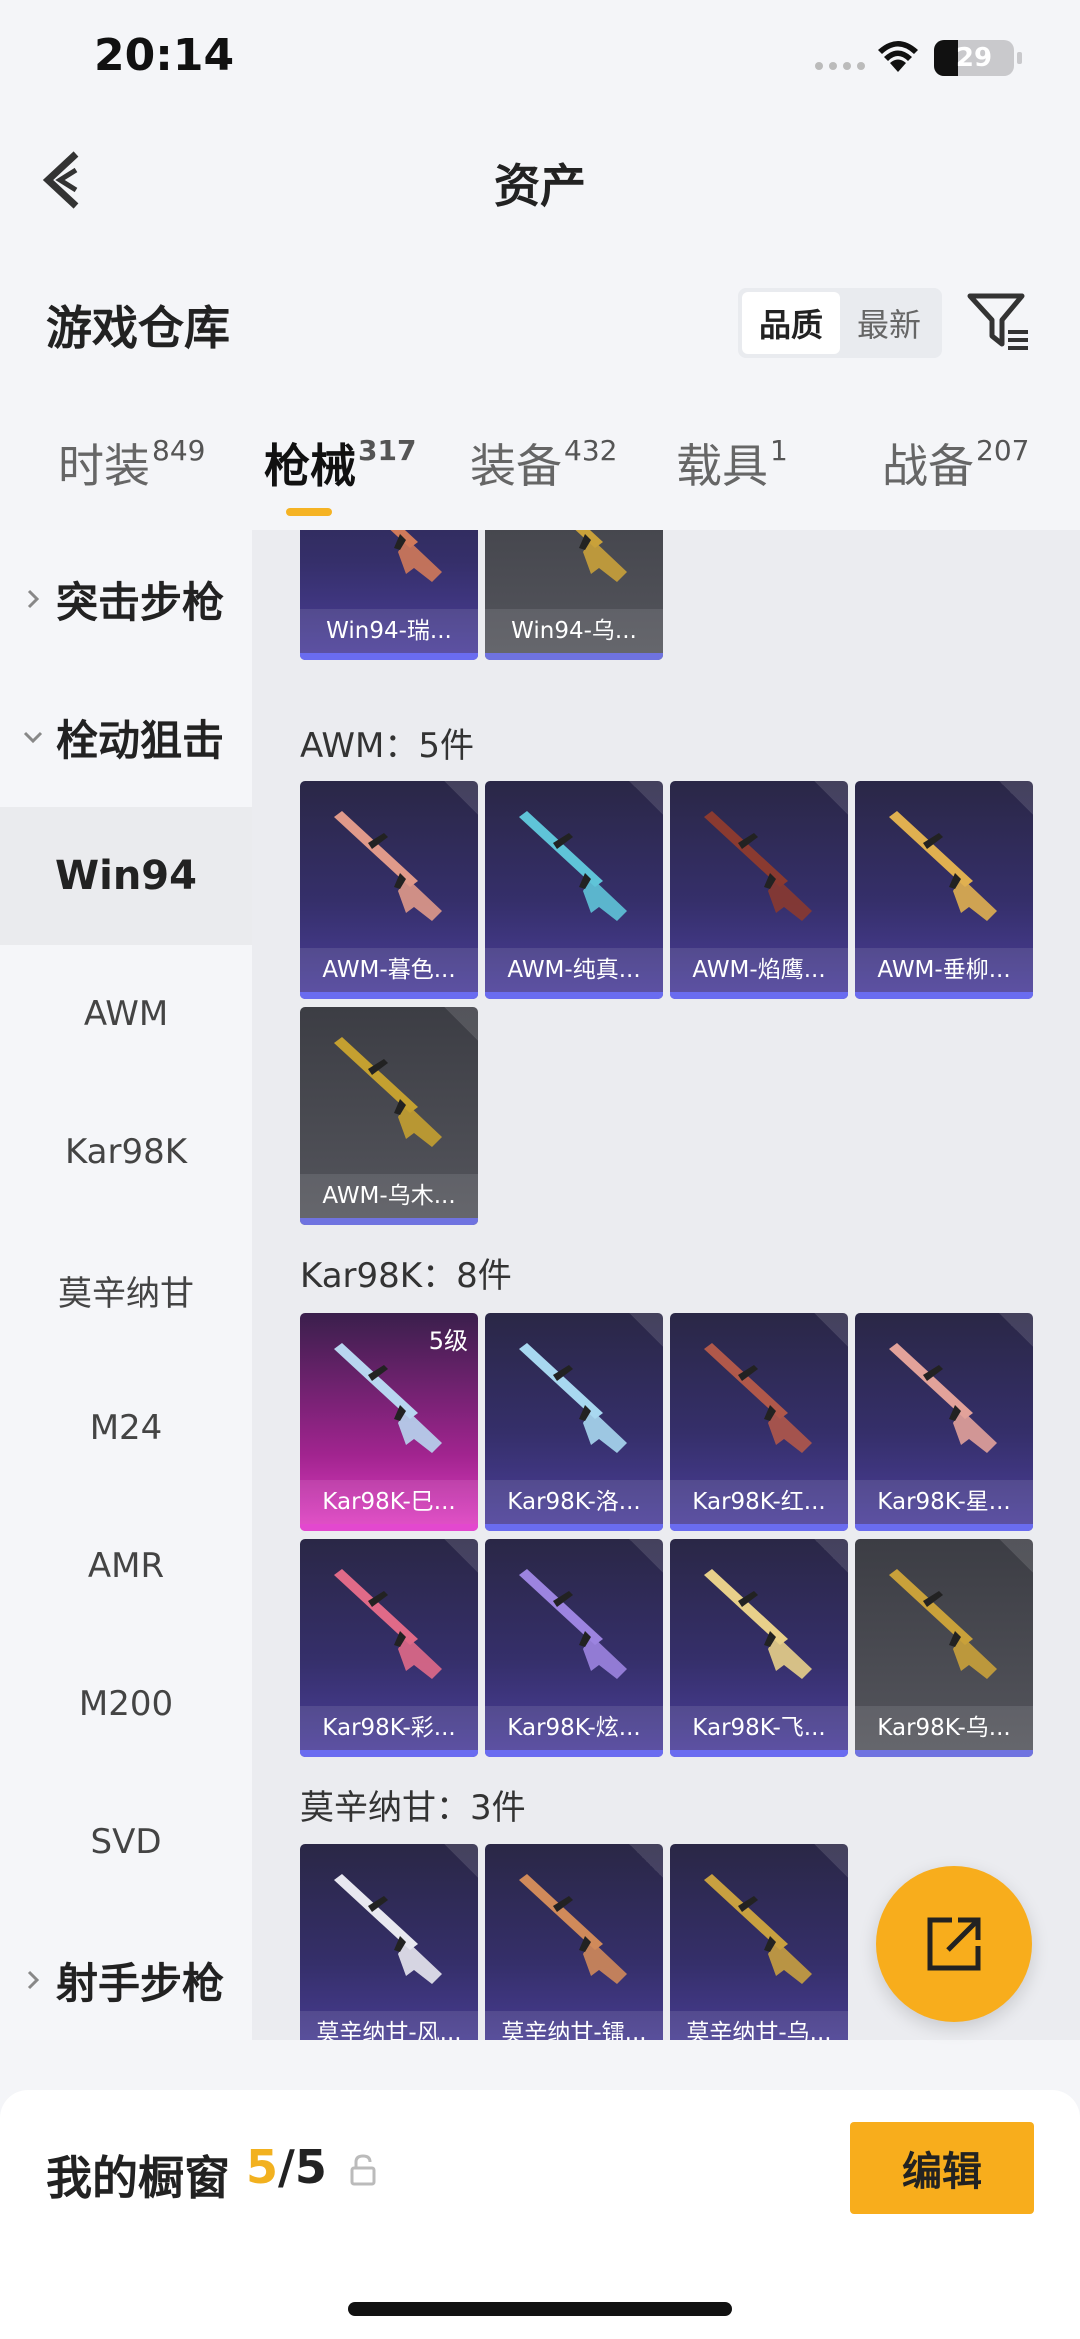 This screenshot has width=1080, height=2339. What do you see at coordinates (140, 602) in the screenshot?
I see `sidebar-group-label: 突击步枪` at bounding box center [140, 602].